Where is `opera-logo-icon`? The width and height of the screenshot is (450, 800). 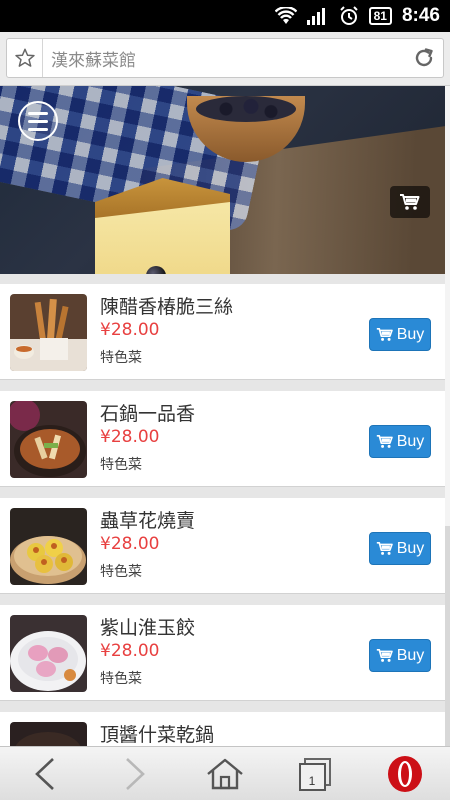 opera-logo-icon is located at coordinates (405, 773).